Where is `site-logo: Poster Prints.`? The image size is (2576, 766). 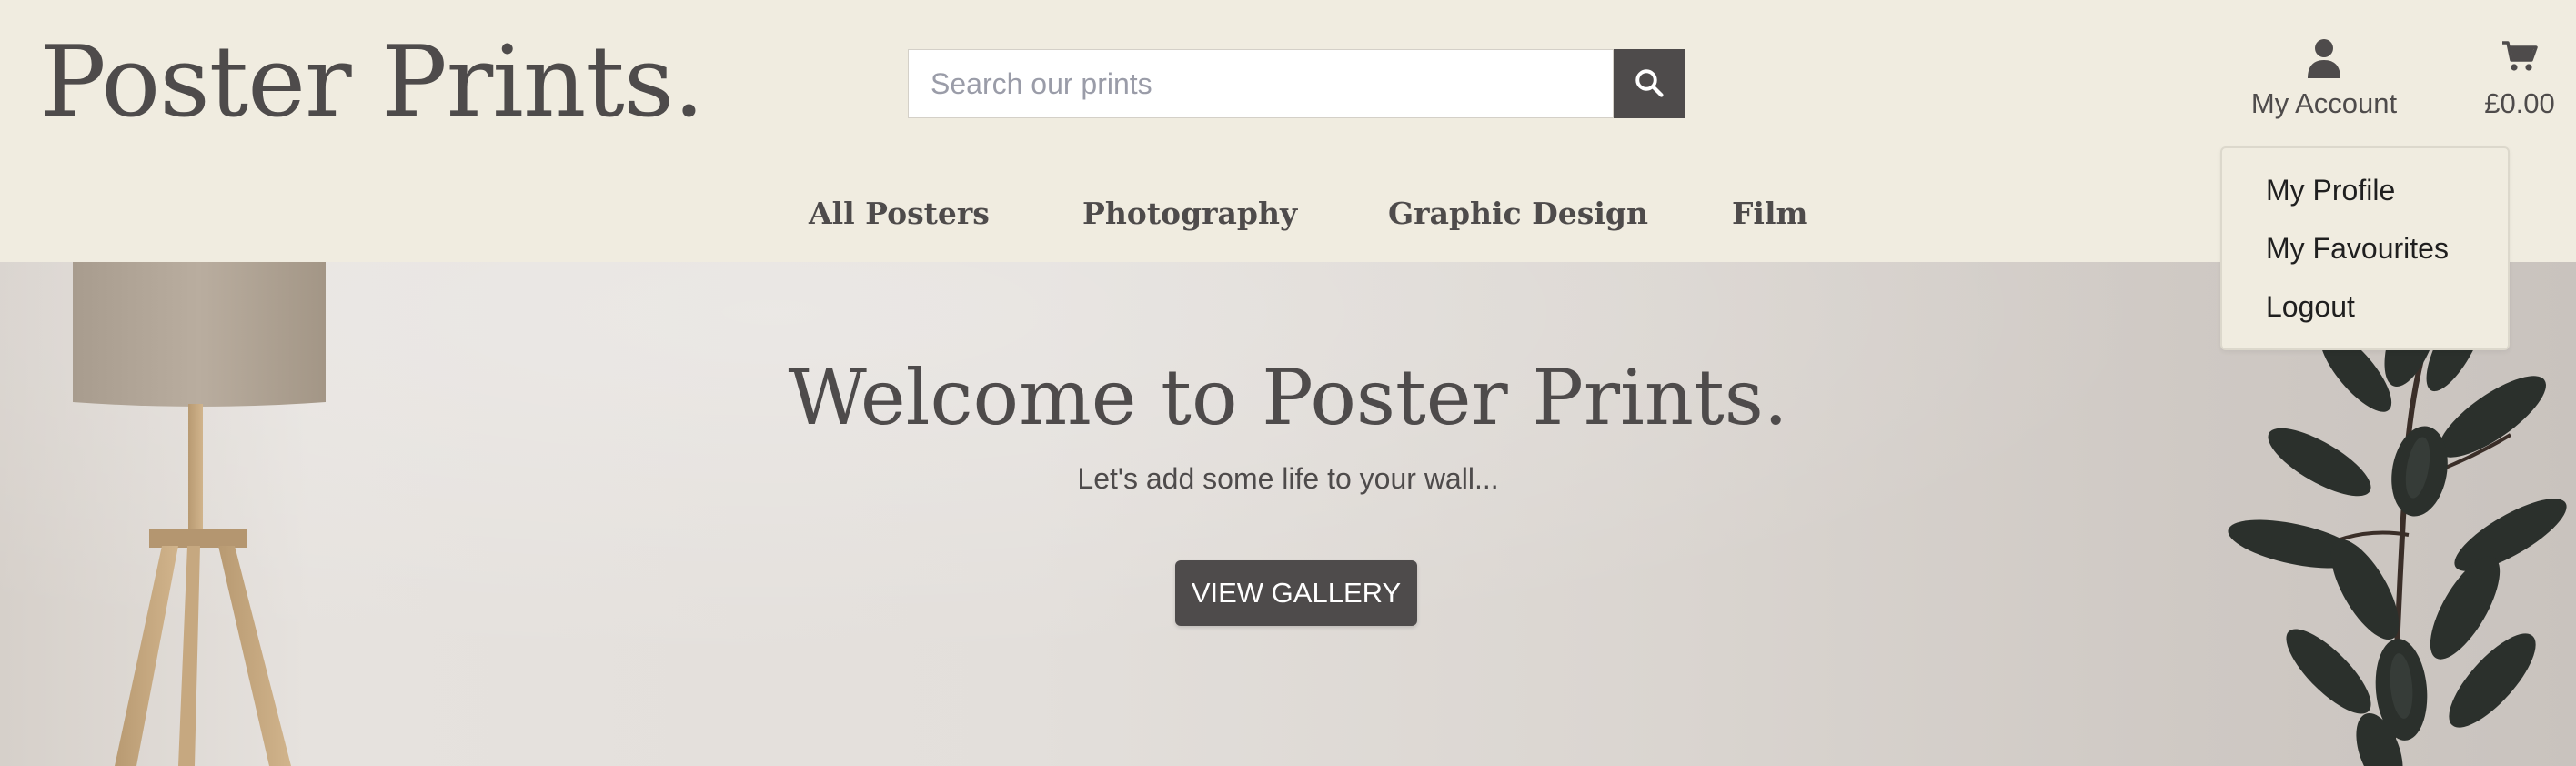
site-logo: Poster Prints. is located at coordinates (372, 83).